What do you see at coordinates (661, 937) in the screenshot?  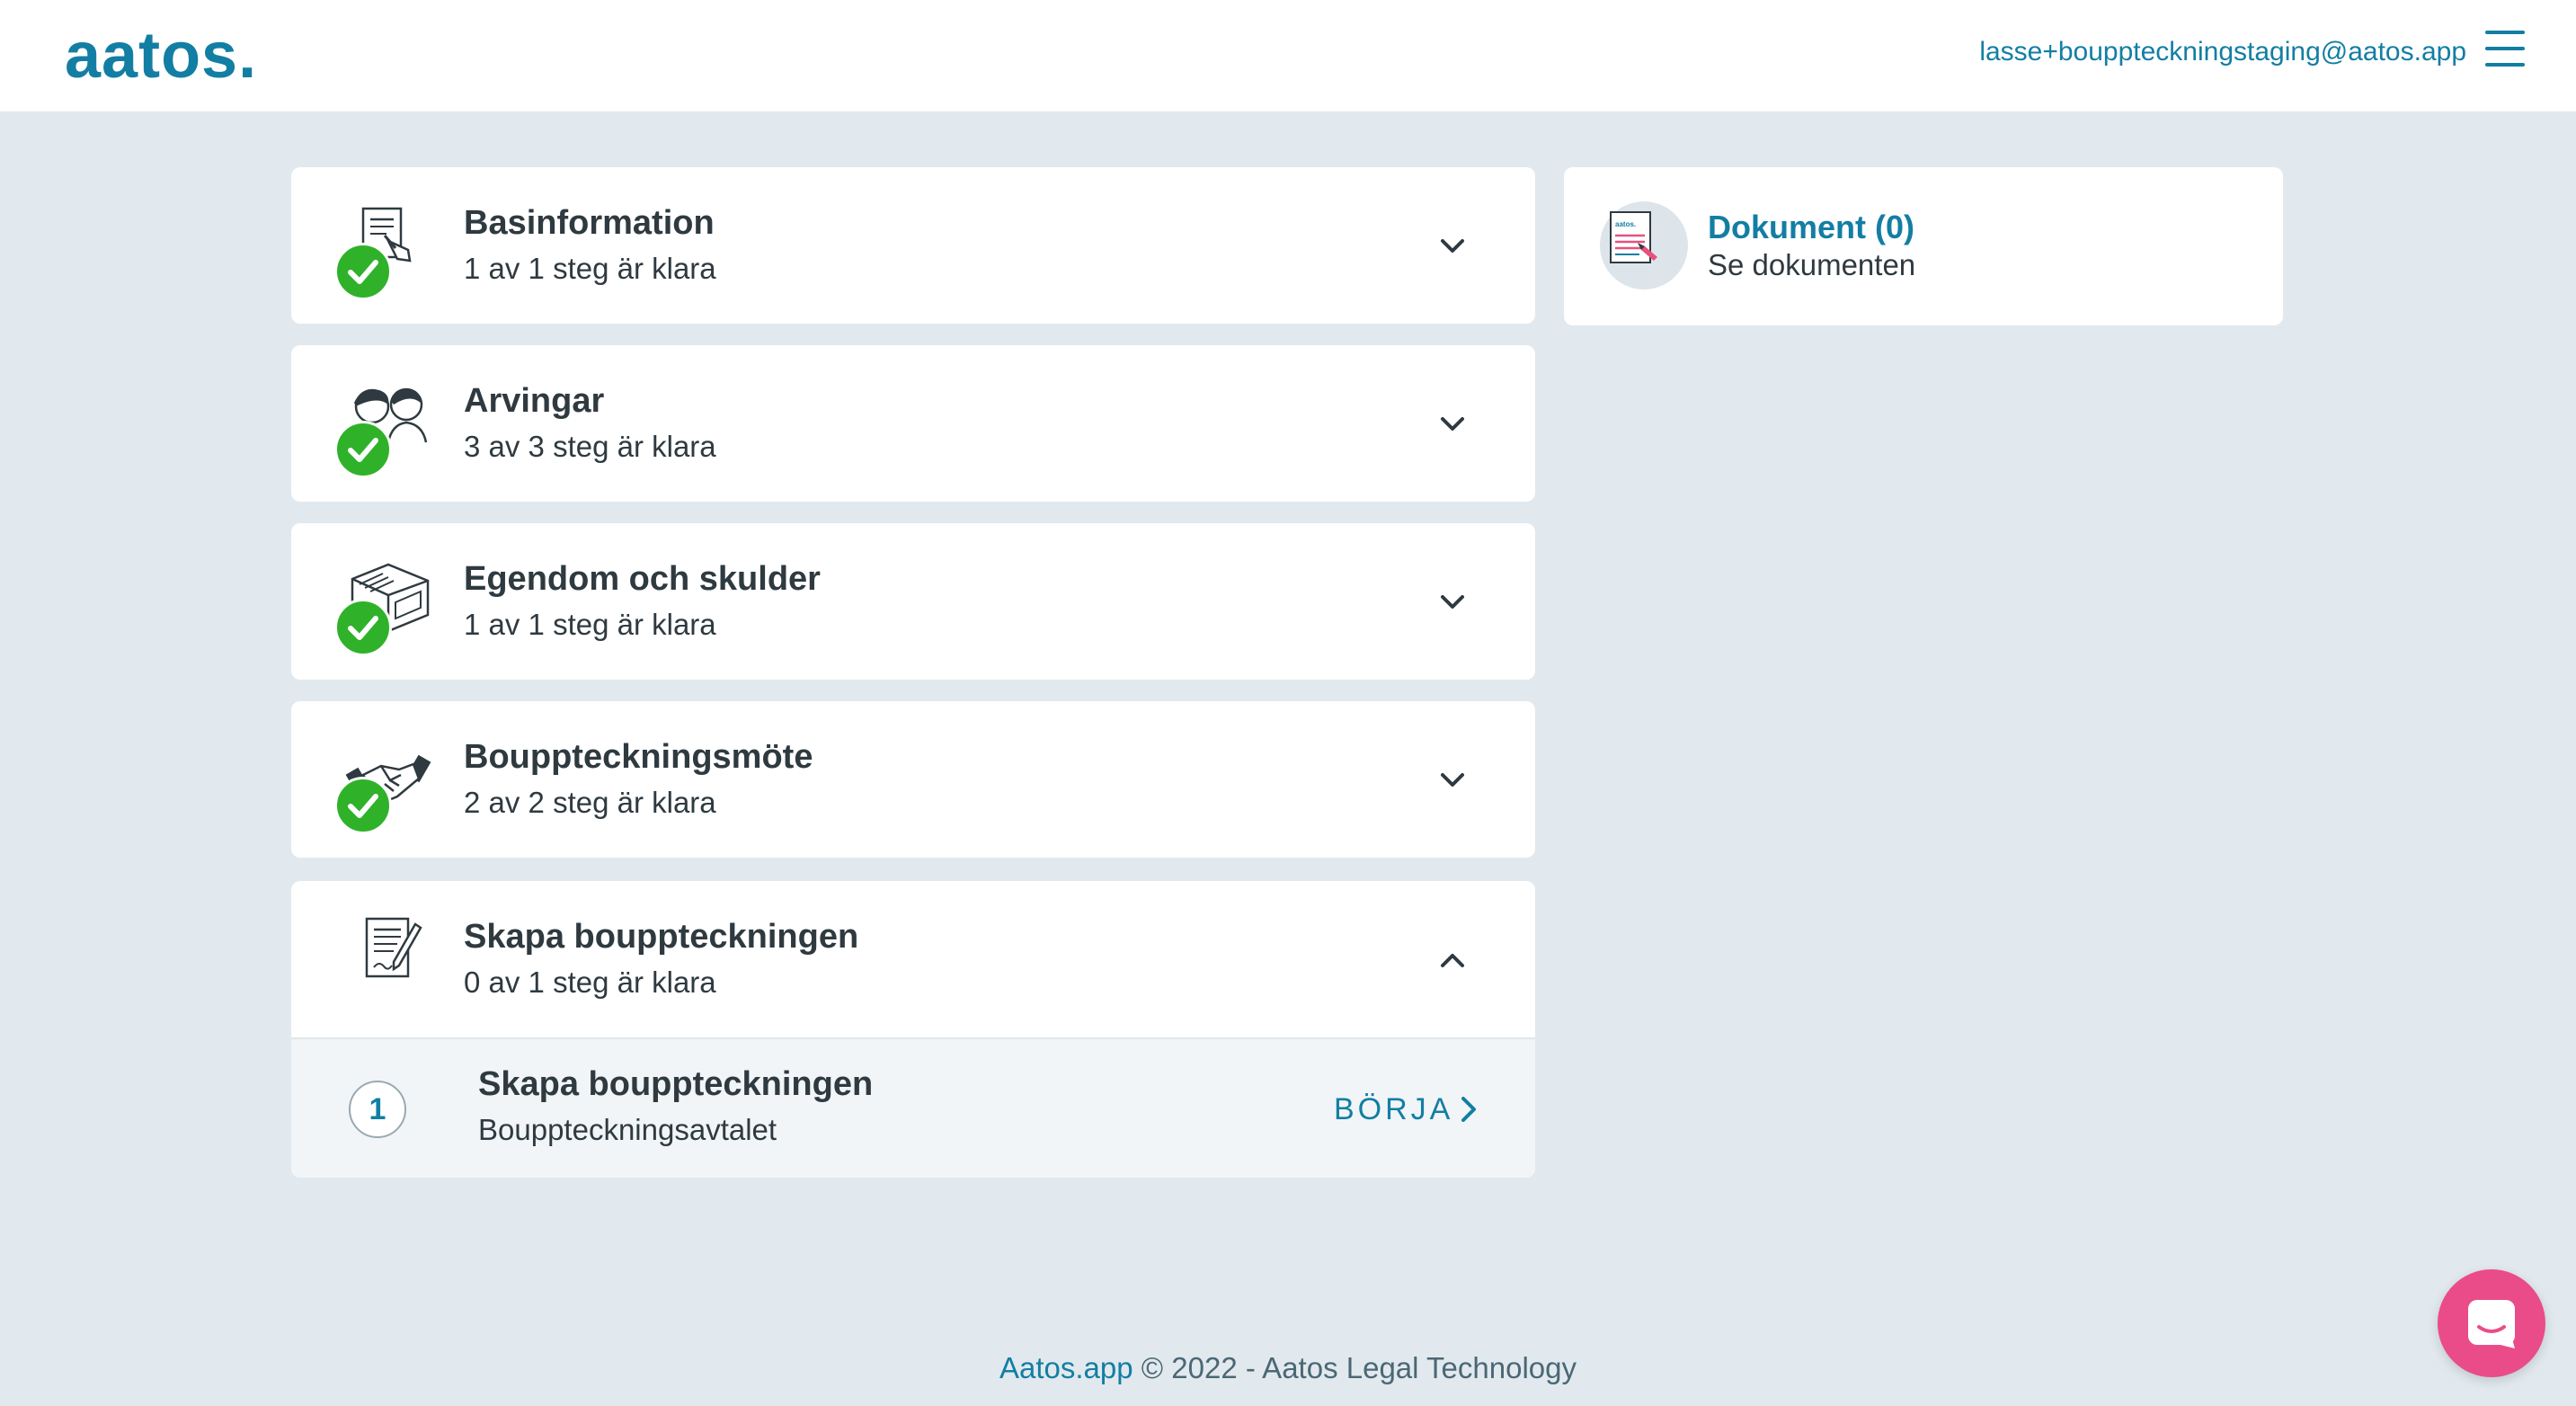 I see `section-title: Skapa bouppteckningen` at bounding box center [661, 937].